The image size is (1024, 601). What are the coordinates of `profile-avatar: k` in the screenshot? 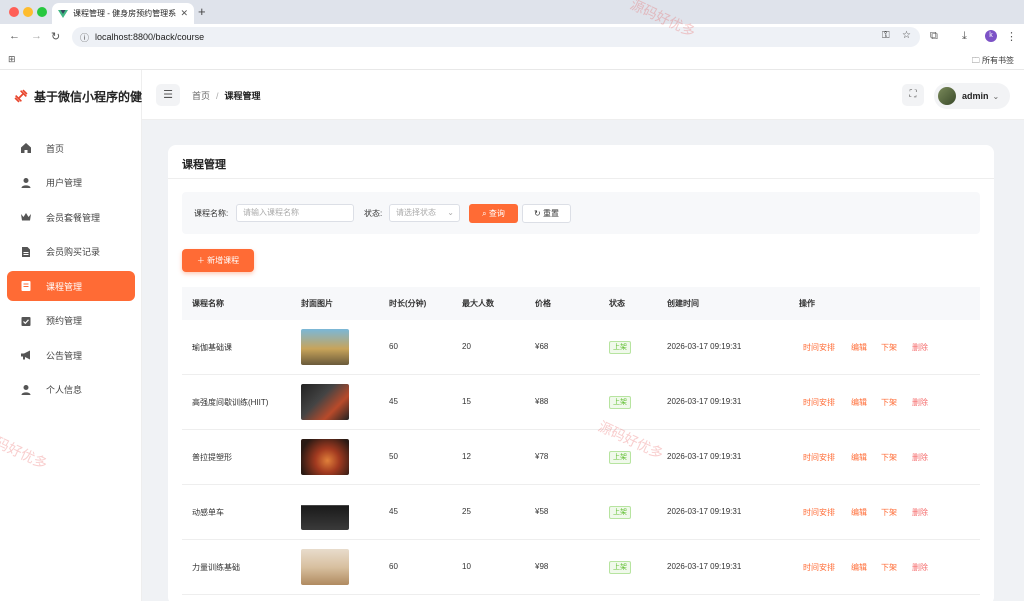 It's located at (991, 36).